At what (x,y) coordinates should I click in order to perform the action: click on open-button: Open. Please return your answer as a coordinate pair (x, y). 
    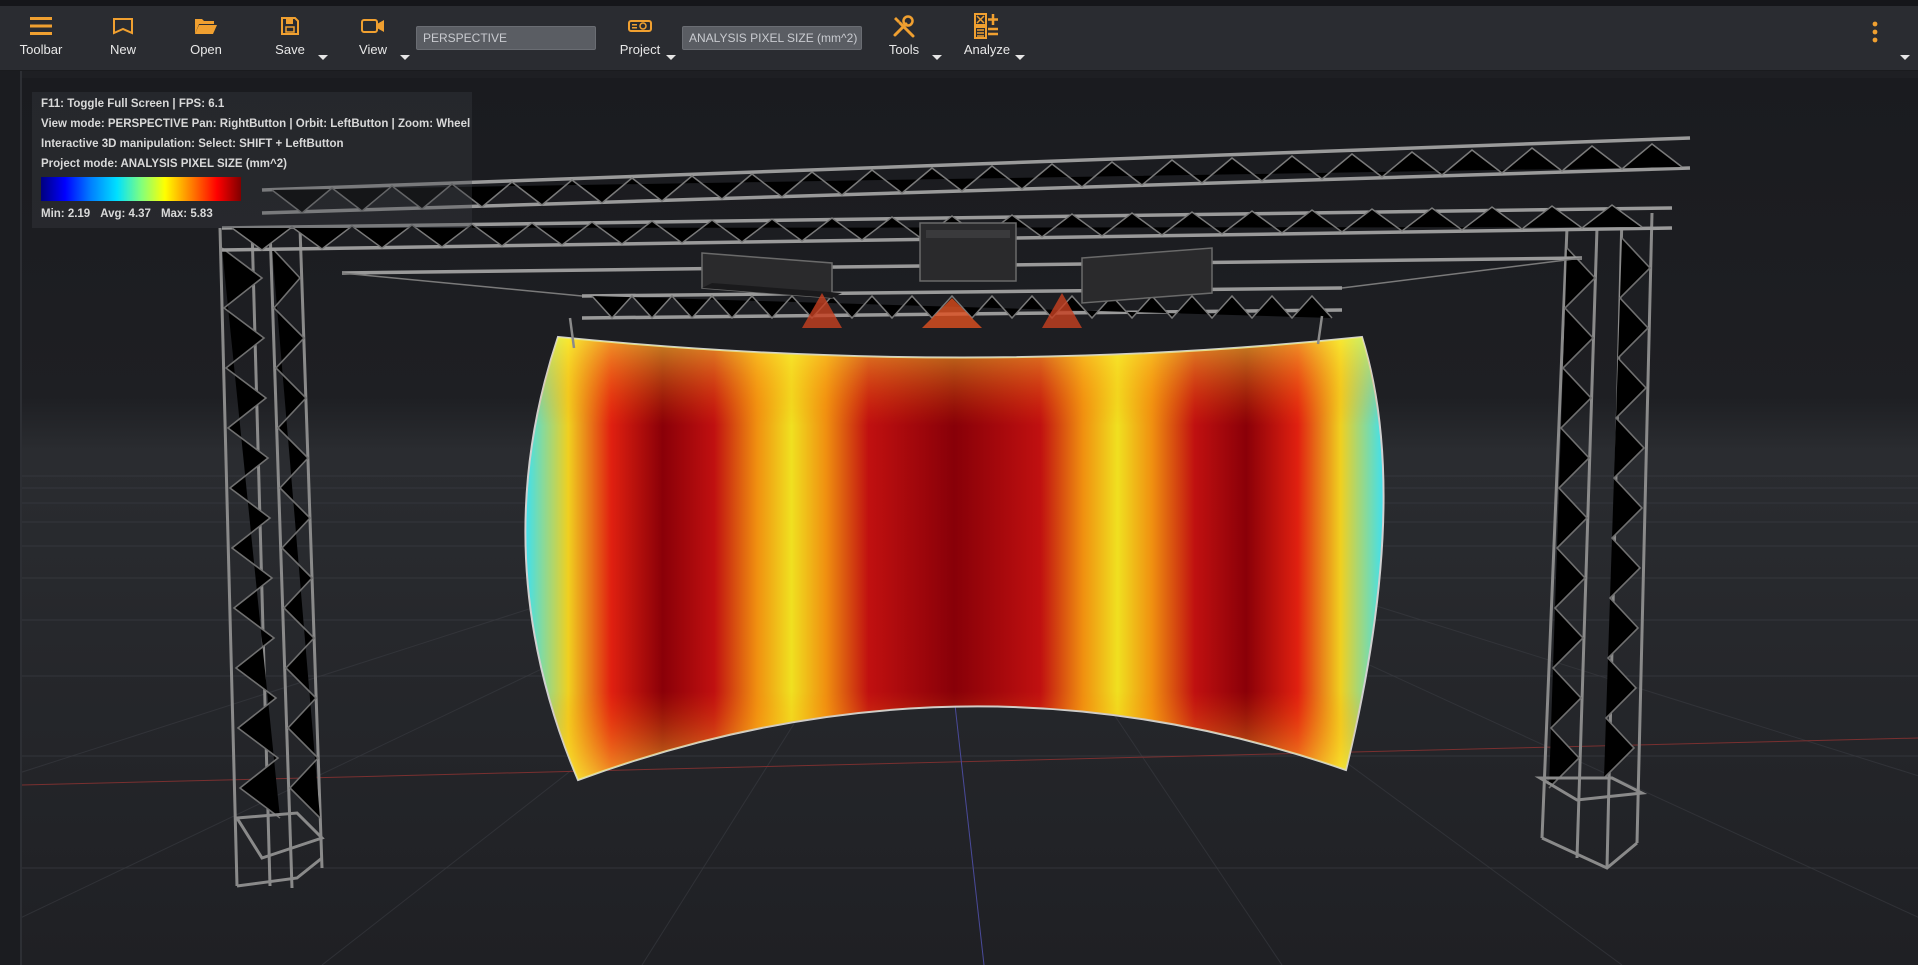
    Looking at the image, I should click on (206, 39).